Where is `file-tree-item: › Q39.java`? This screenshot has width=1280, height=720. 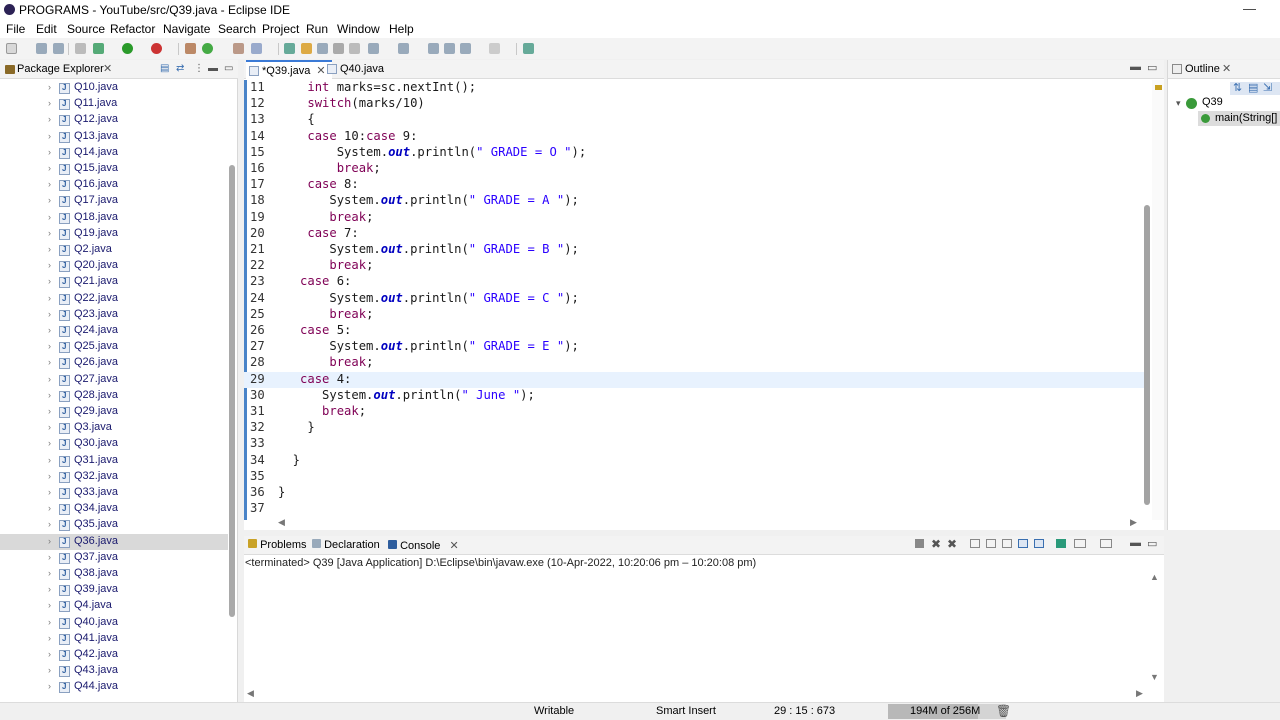
file-tree-item: › Q39.java is located at coordinates (114, 590).